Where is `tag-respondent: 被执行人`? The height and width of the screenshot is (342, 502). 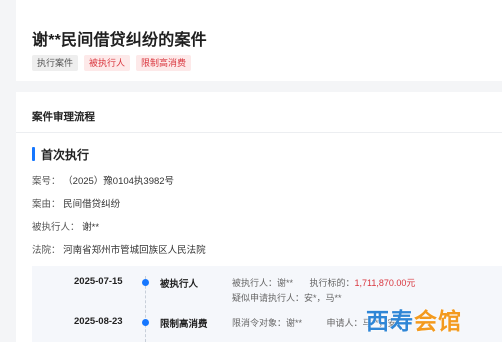 tag-respondent: 被执行人 is located at coordinates (107, 63).